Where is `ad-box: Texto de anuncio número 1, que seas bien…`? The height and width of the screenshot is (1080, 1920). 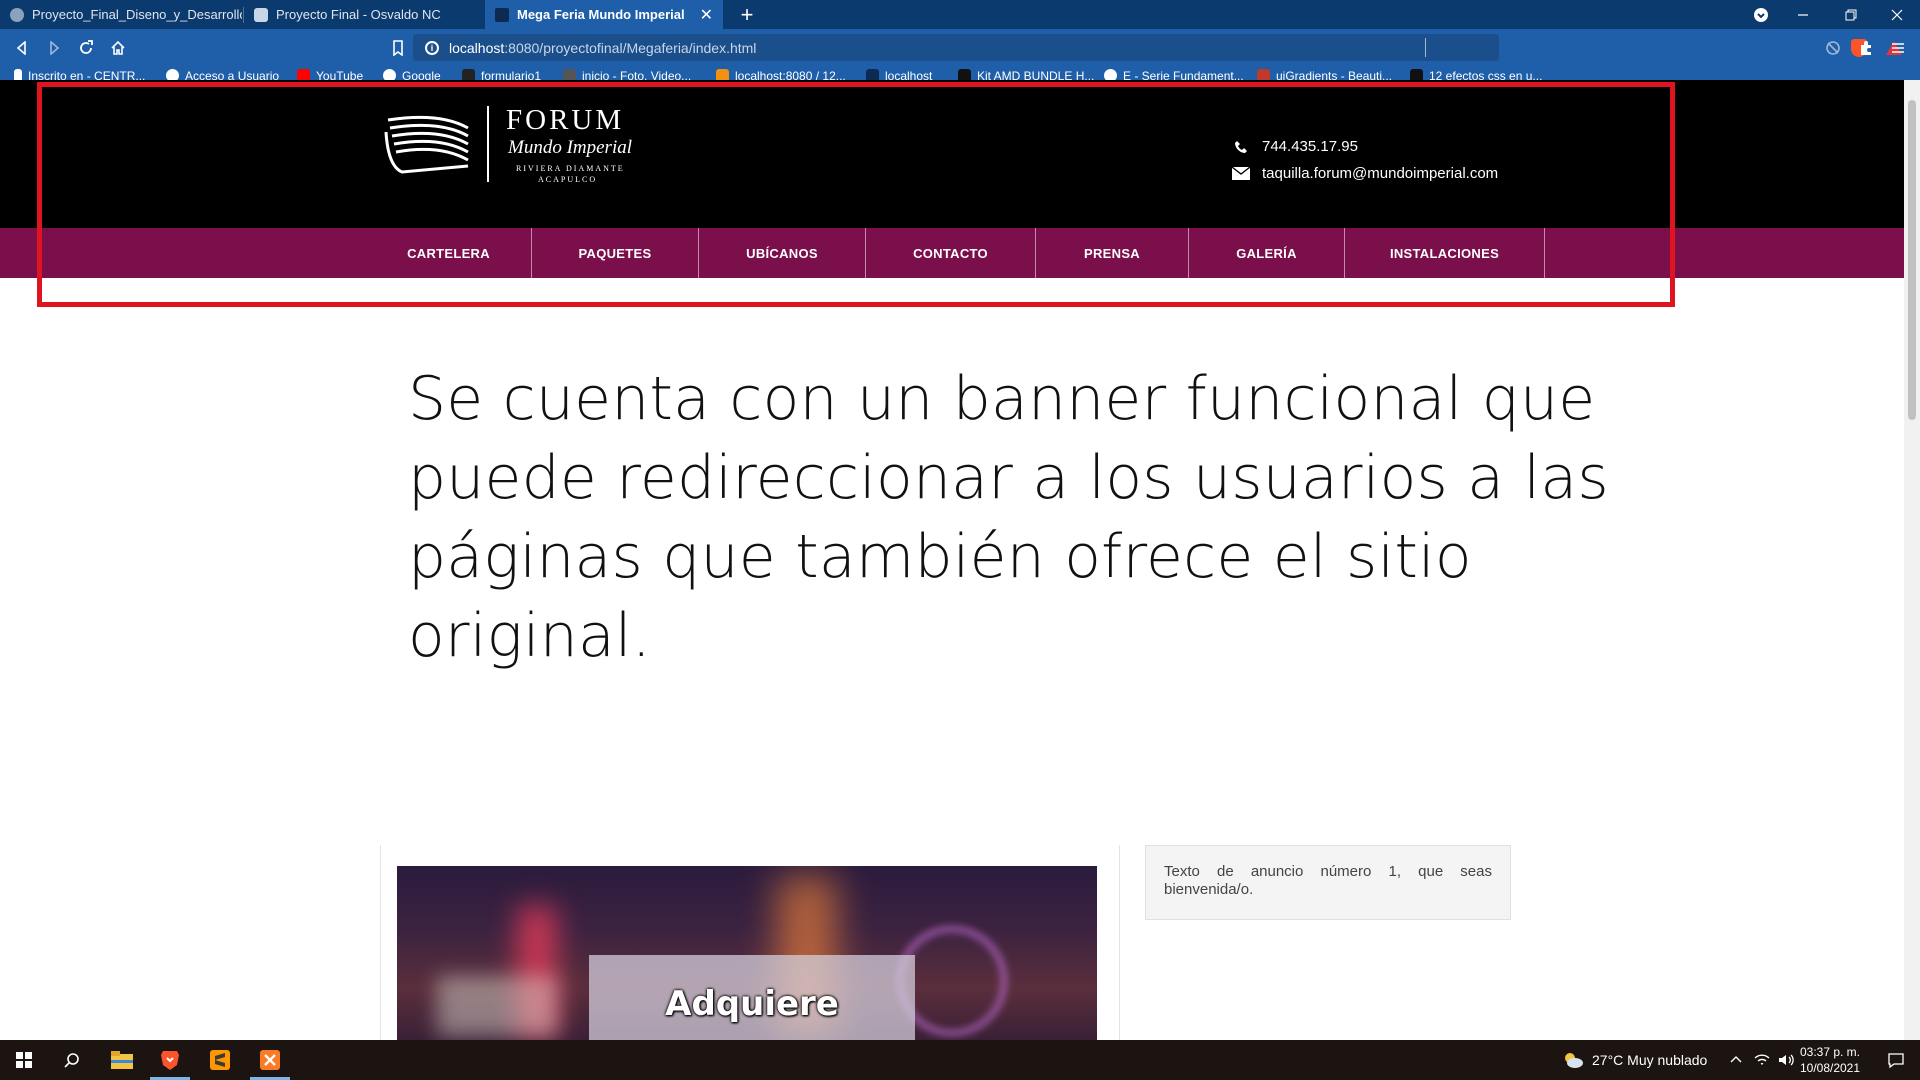 ad-box: Texto de anuncio número 1, que seas bien… is located at coordinates (1328, 882).